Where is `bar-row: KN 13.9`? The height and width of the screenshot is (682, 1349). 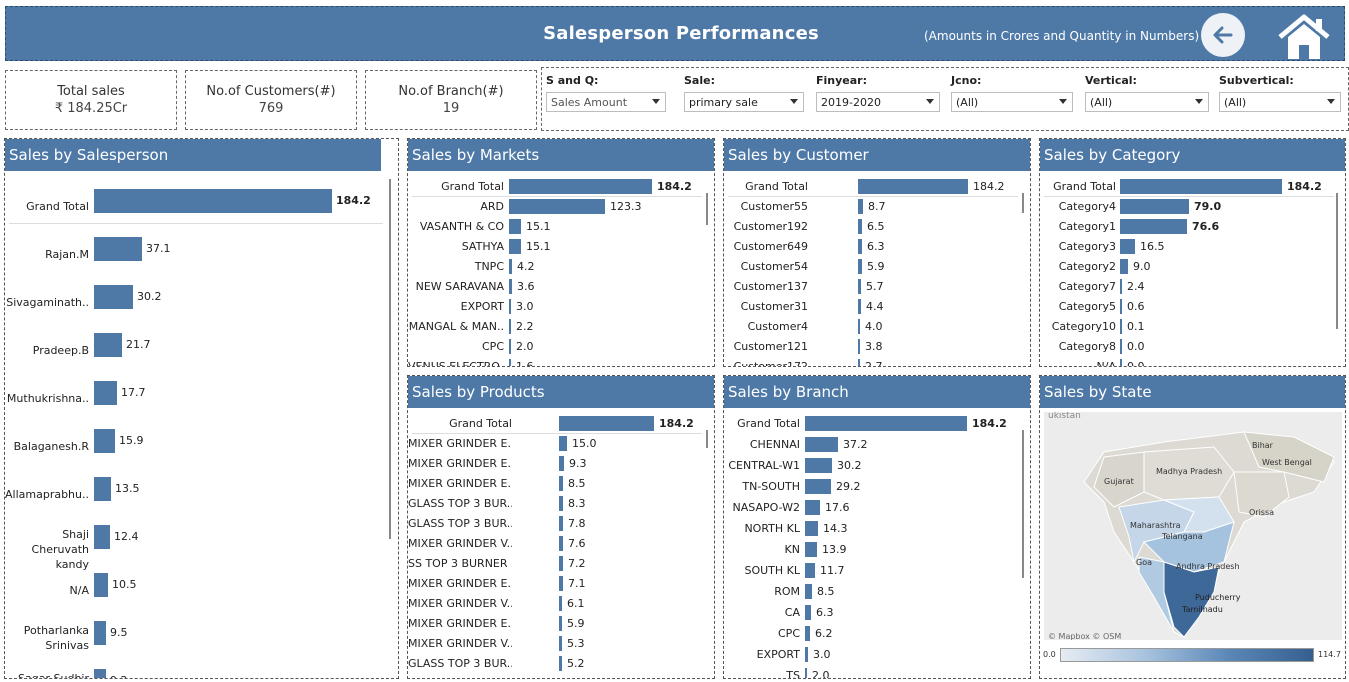 bar-row: KN 13.9 is located at coordinates (874, 550).